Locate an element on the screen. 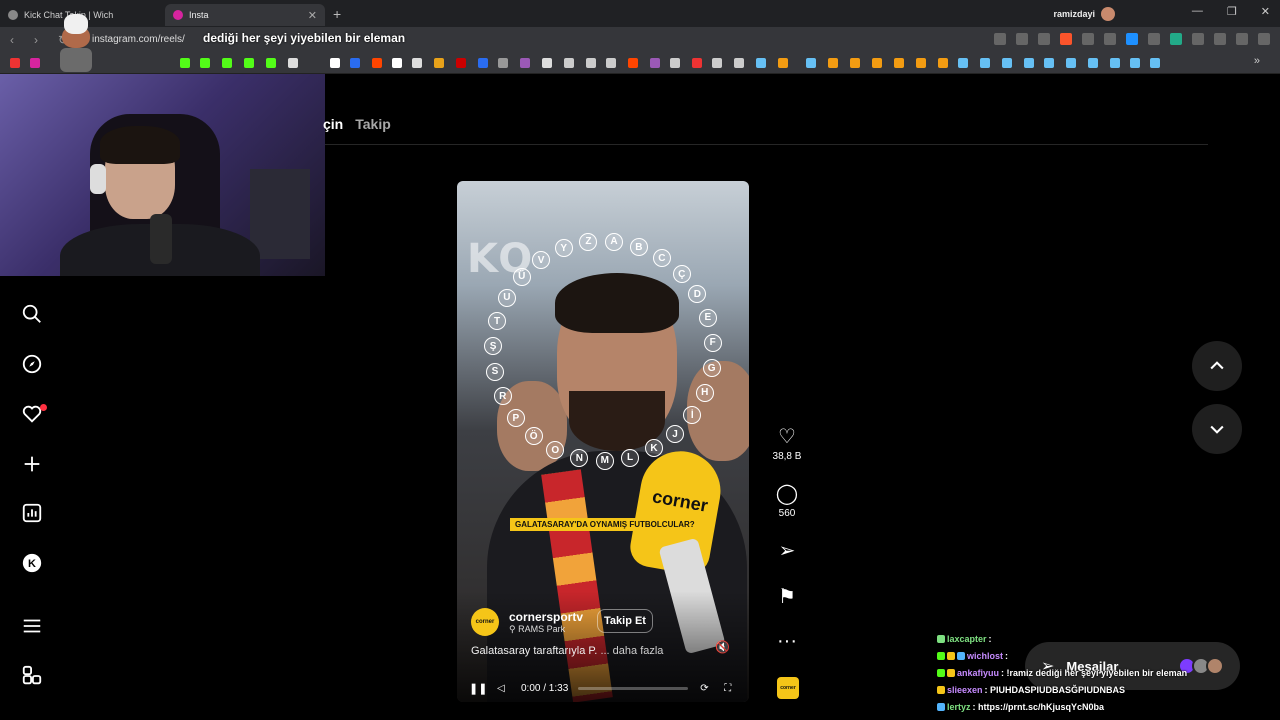 This screenshot has height=720, width=1280. tab-for-you: çin is located at coordinates (333, 124).